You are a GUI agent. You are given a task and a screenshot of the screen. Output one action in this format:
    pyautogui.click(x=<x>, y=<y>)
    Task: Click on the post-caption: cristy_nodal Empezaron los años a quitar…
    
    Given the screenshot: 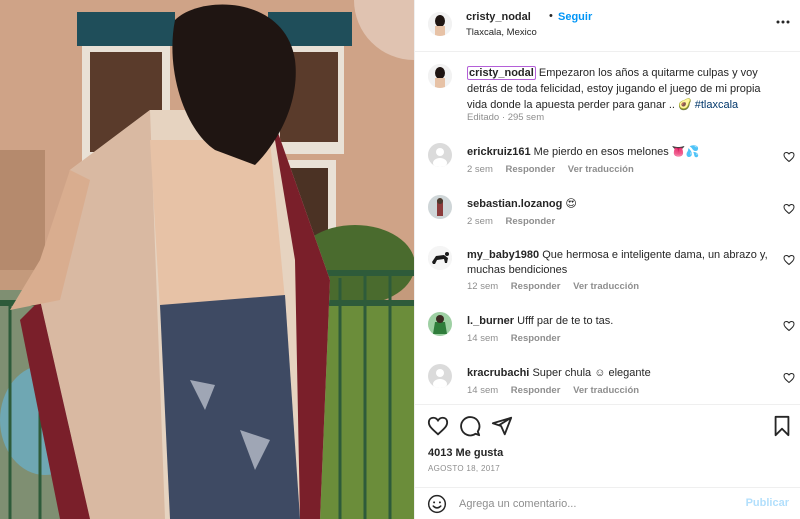 What is the action you would take?
    pyautogui.click(x=617, y=89)
    